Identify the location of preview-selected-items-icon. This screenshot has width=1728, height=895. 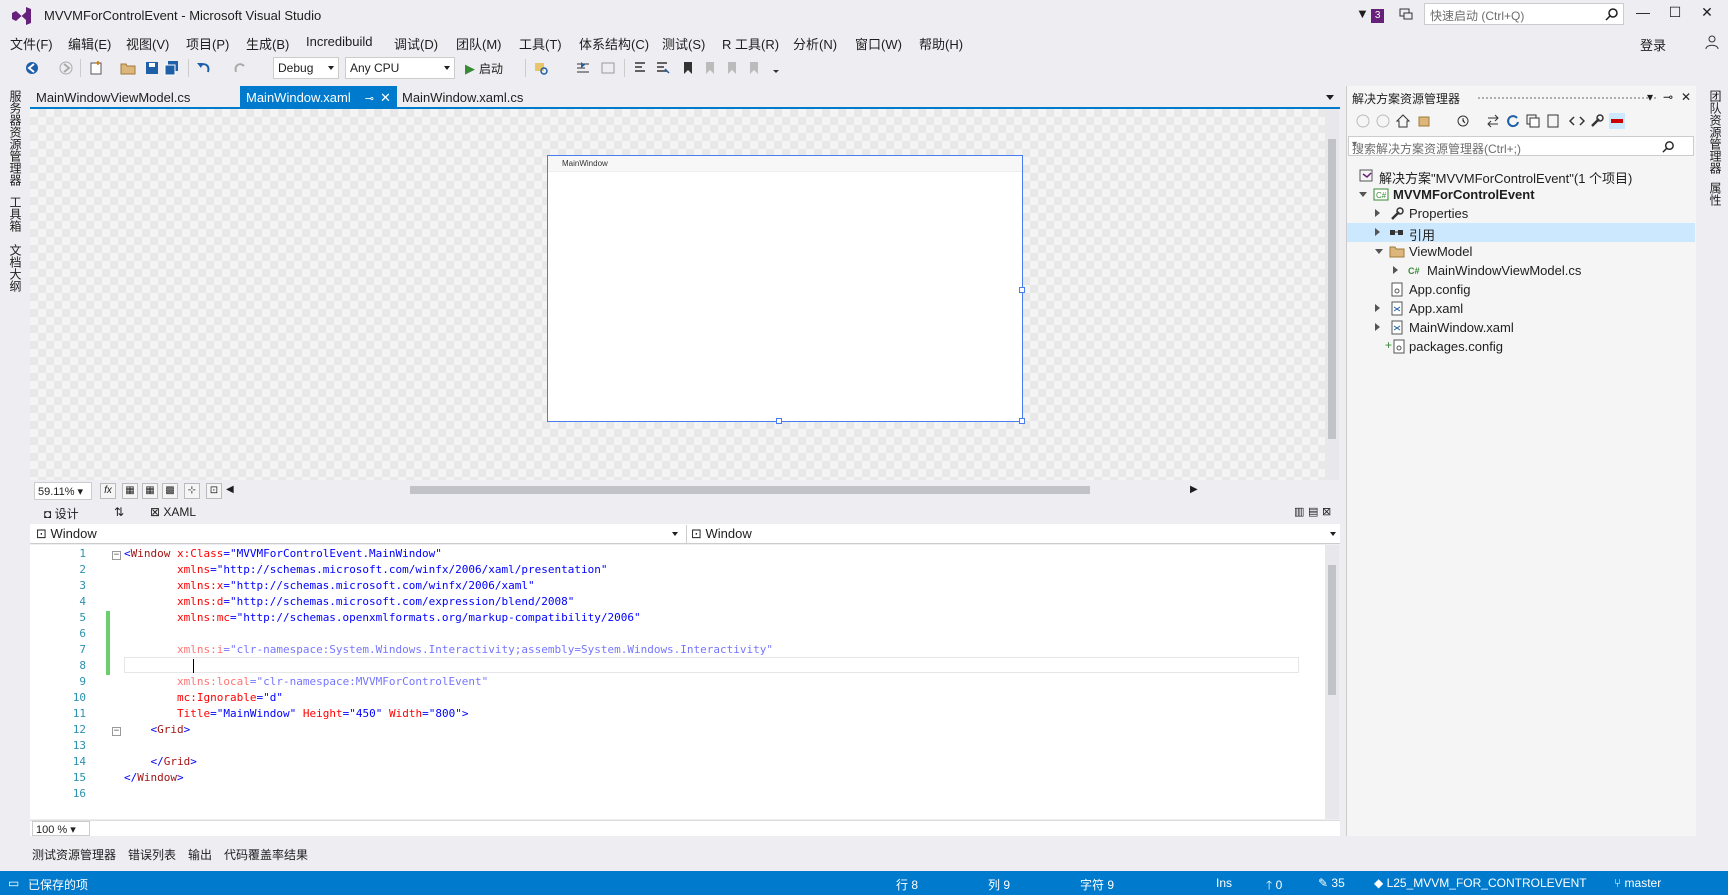
(1617, 121).